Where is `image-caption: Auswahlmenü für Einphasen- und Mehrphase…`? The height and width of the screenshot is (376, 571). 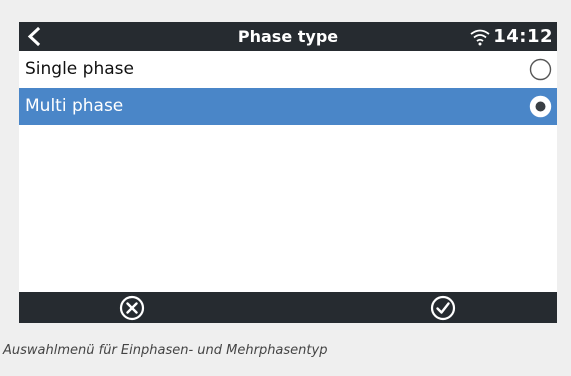 image-caption: Auswahlmenü für Einphasen- und Mehrphase… is located at coordinates (165, 350).